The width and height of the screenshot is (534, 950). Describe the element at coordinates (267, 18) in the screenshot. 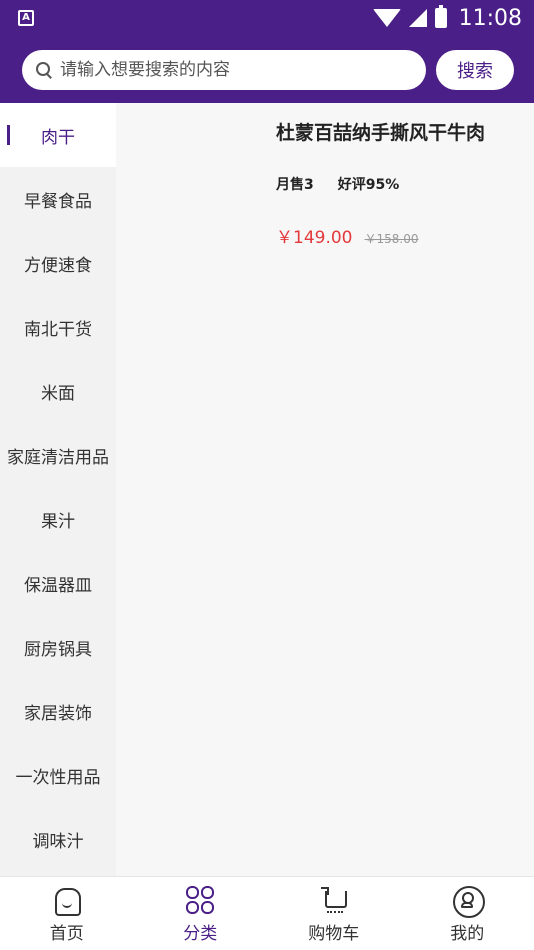

I see `status-bar: A 11:08` at that location.